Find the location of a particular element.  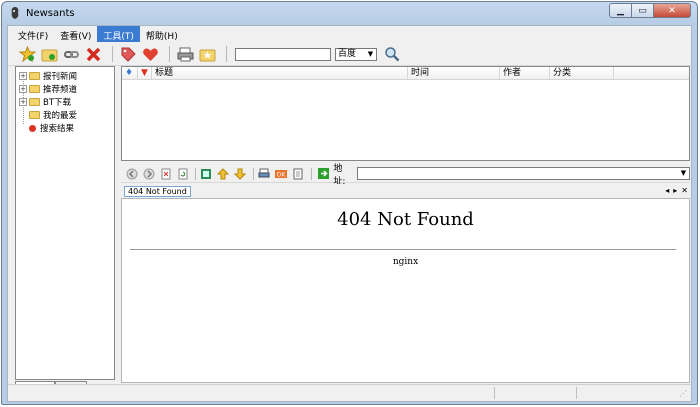

tree-item-label: BT下载 is located at coordinates (57, 103).